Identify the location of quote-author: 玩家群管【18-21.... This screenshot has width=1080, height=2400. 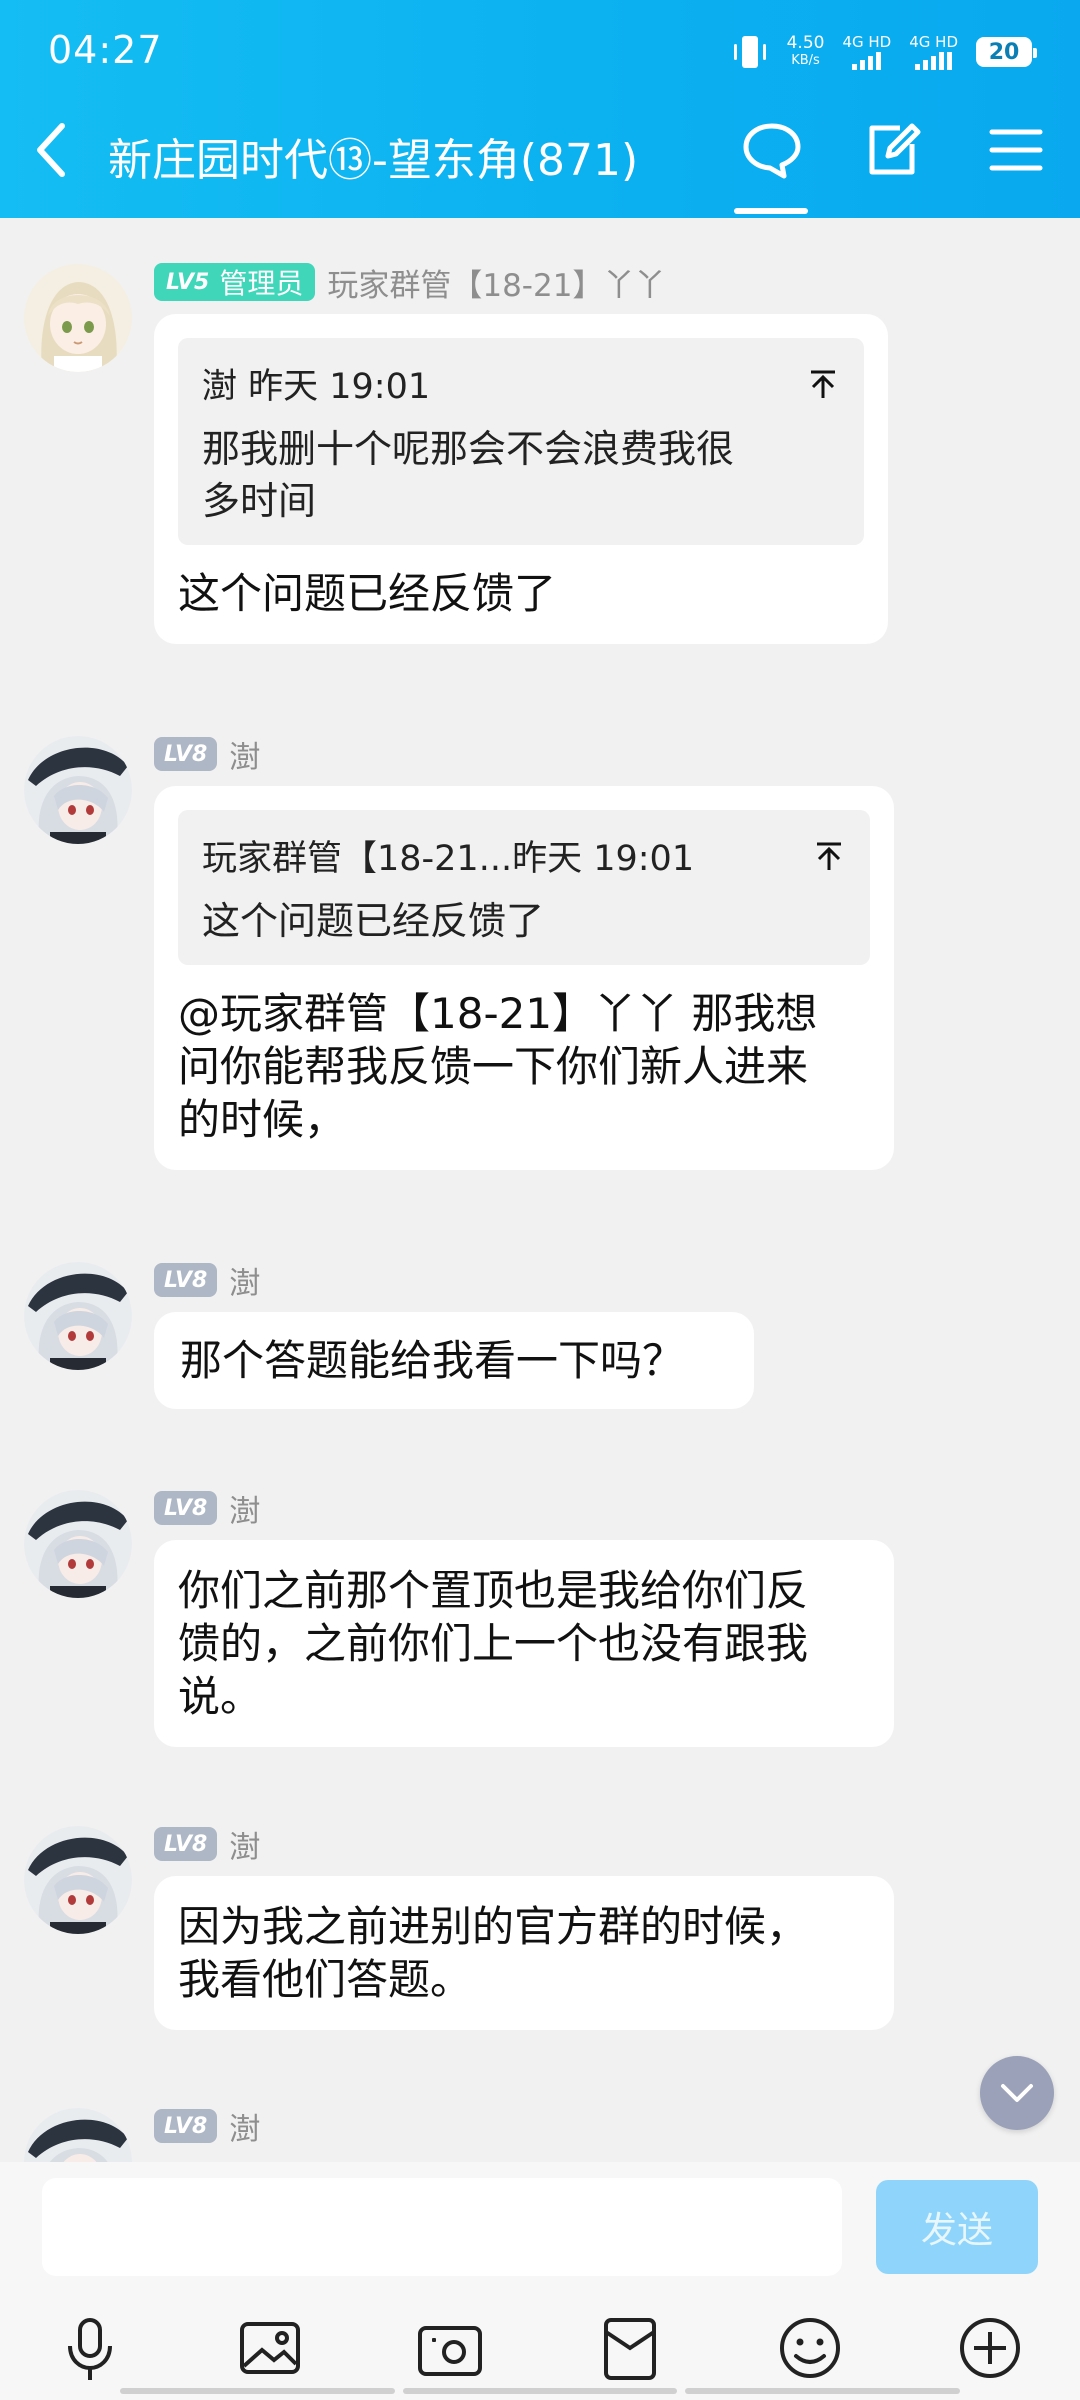
(357, 859).